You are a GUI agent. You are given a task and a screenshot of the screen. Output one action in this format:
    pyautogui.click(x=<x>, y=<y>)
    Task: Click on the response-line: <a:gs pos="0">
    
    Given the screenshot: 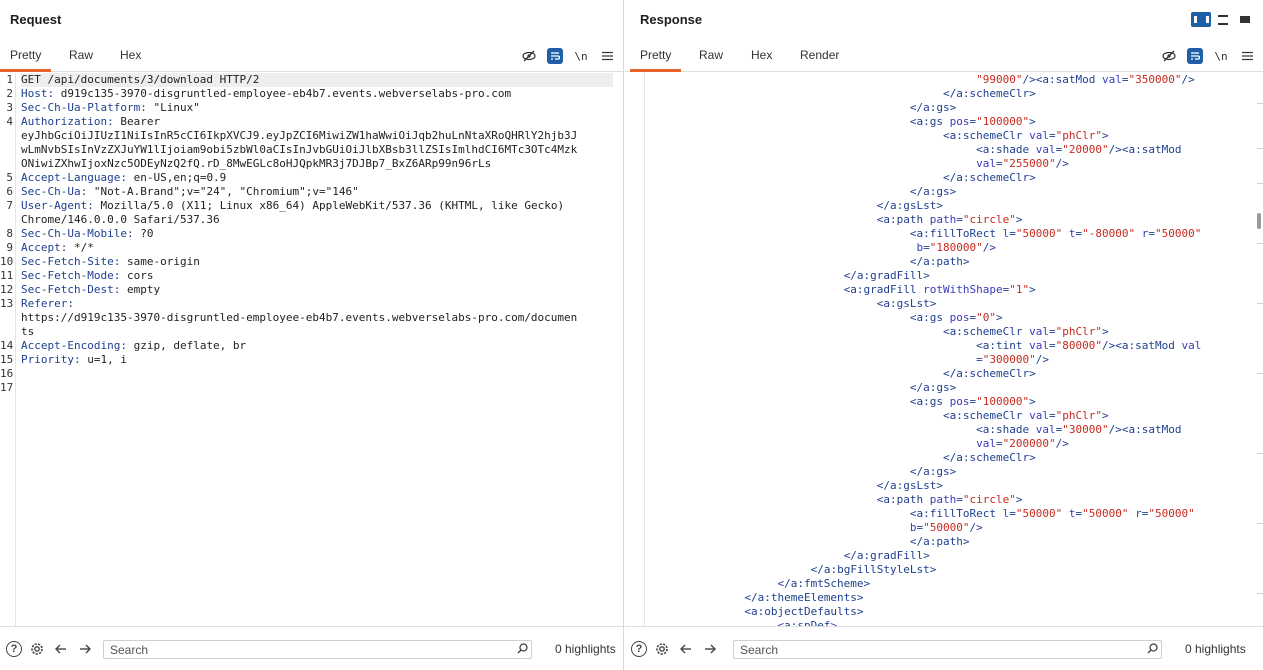 What is the action you would take?
    pyautogui.click(x=948, y=318)
    